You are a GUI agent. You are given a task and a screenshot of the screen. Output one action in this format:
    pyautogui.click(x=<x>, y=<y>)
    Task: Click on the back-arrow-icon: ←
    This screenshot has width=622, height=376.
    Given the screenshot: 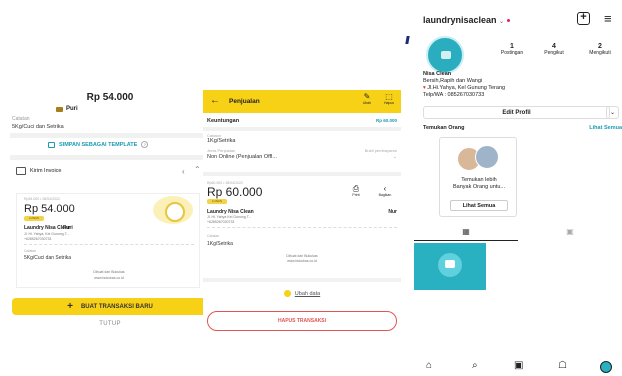 What is the action you would take?
    pyautogui.click(x=215, y=100)
    